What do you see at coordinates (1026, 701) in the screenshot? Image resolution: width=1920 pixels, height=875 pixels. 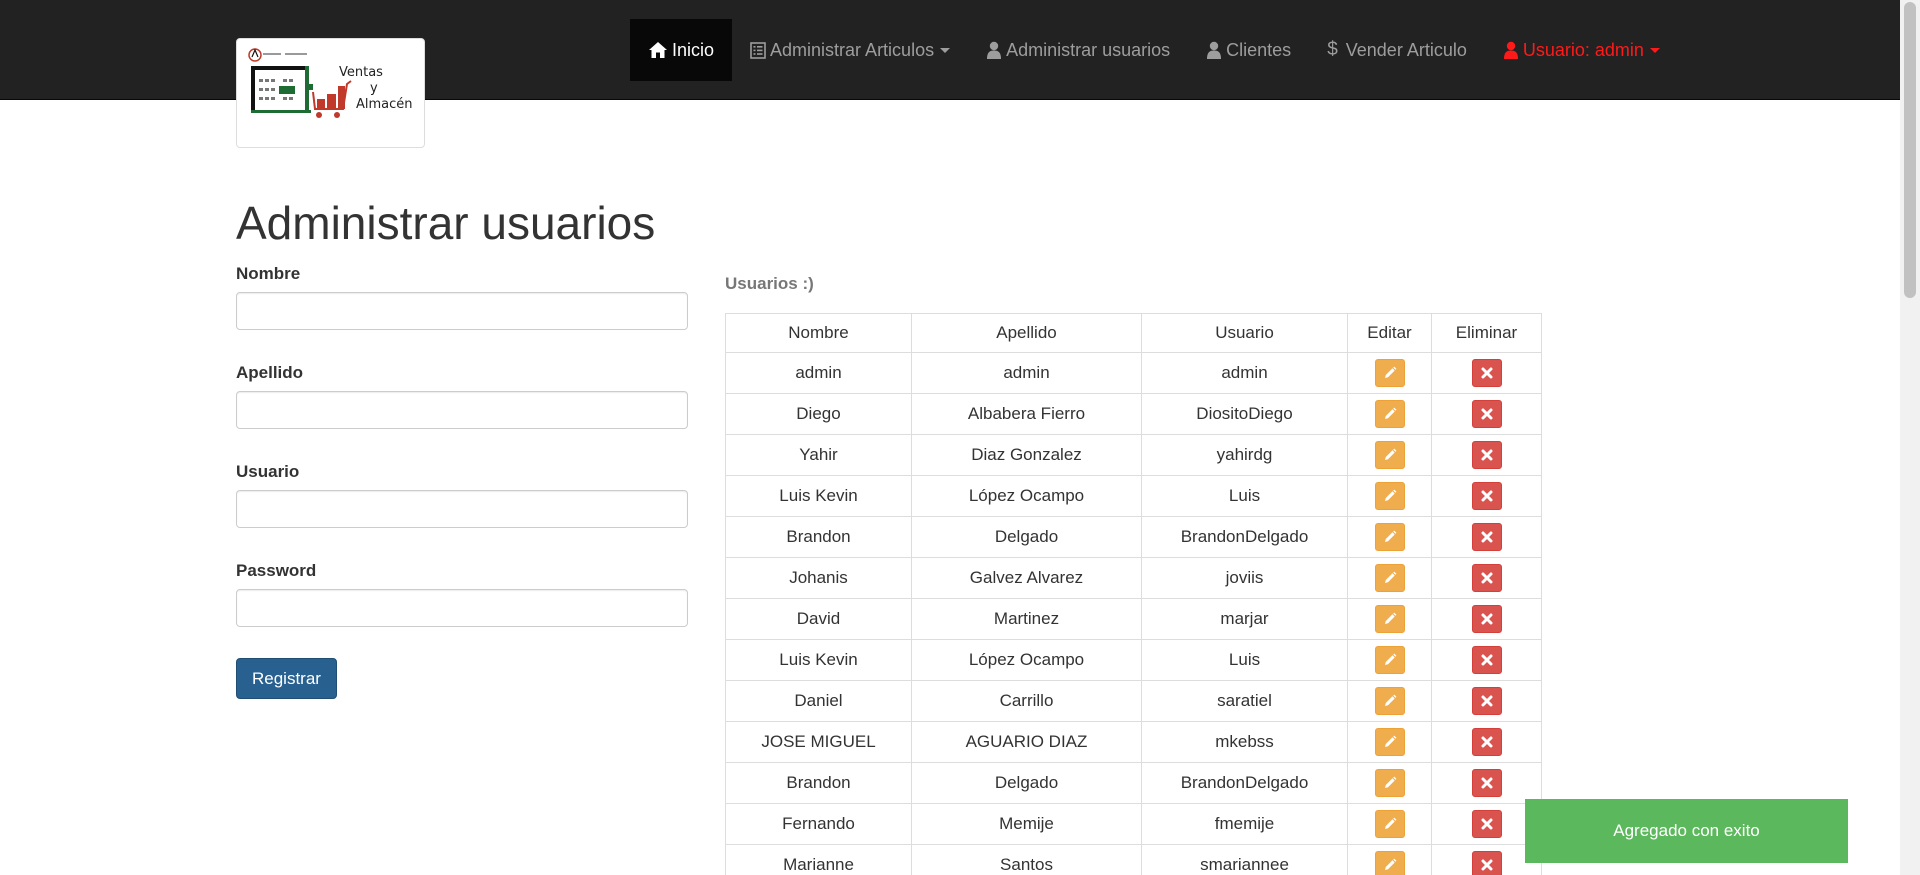 I see `cell-apellido: Carrillo` at bounding box center [1026, 701].